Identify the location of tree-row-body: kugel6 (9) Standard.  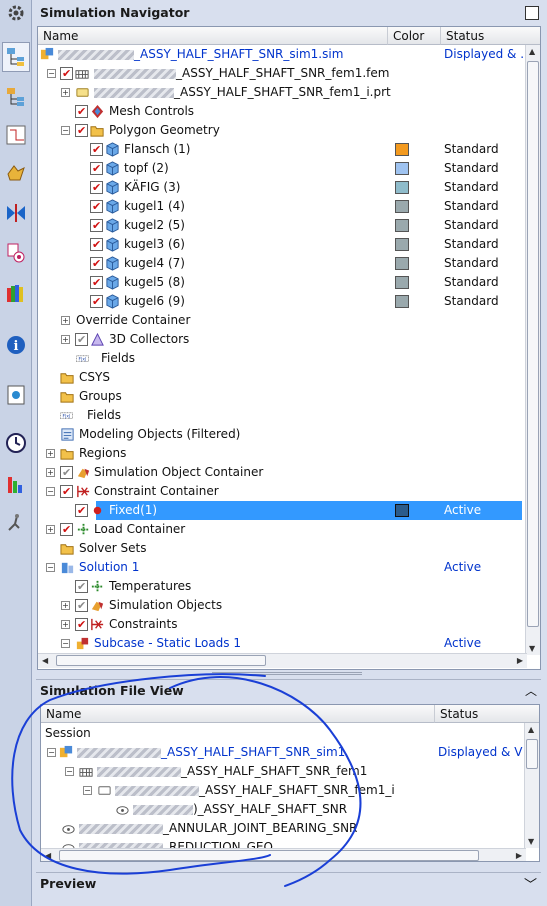
(280, 301).